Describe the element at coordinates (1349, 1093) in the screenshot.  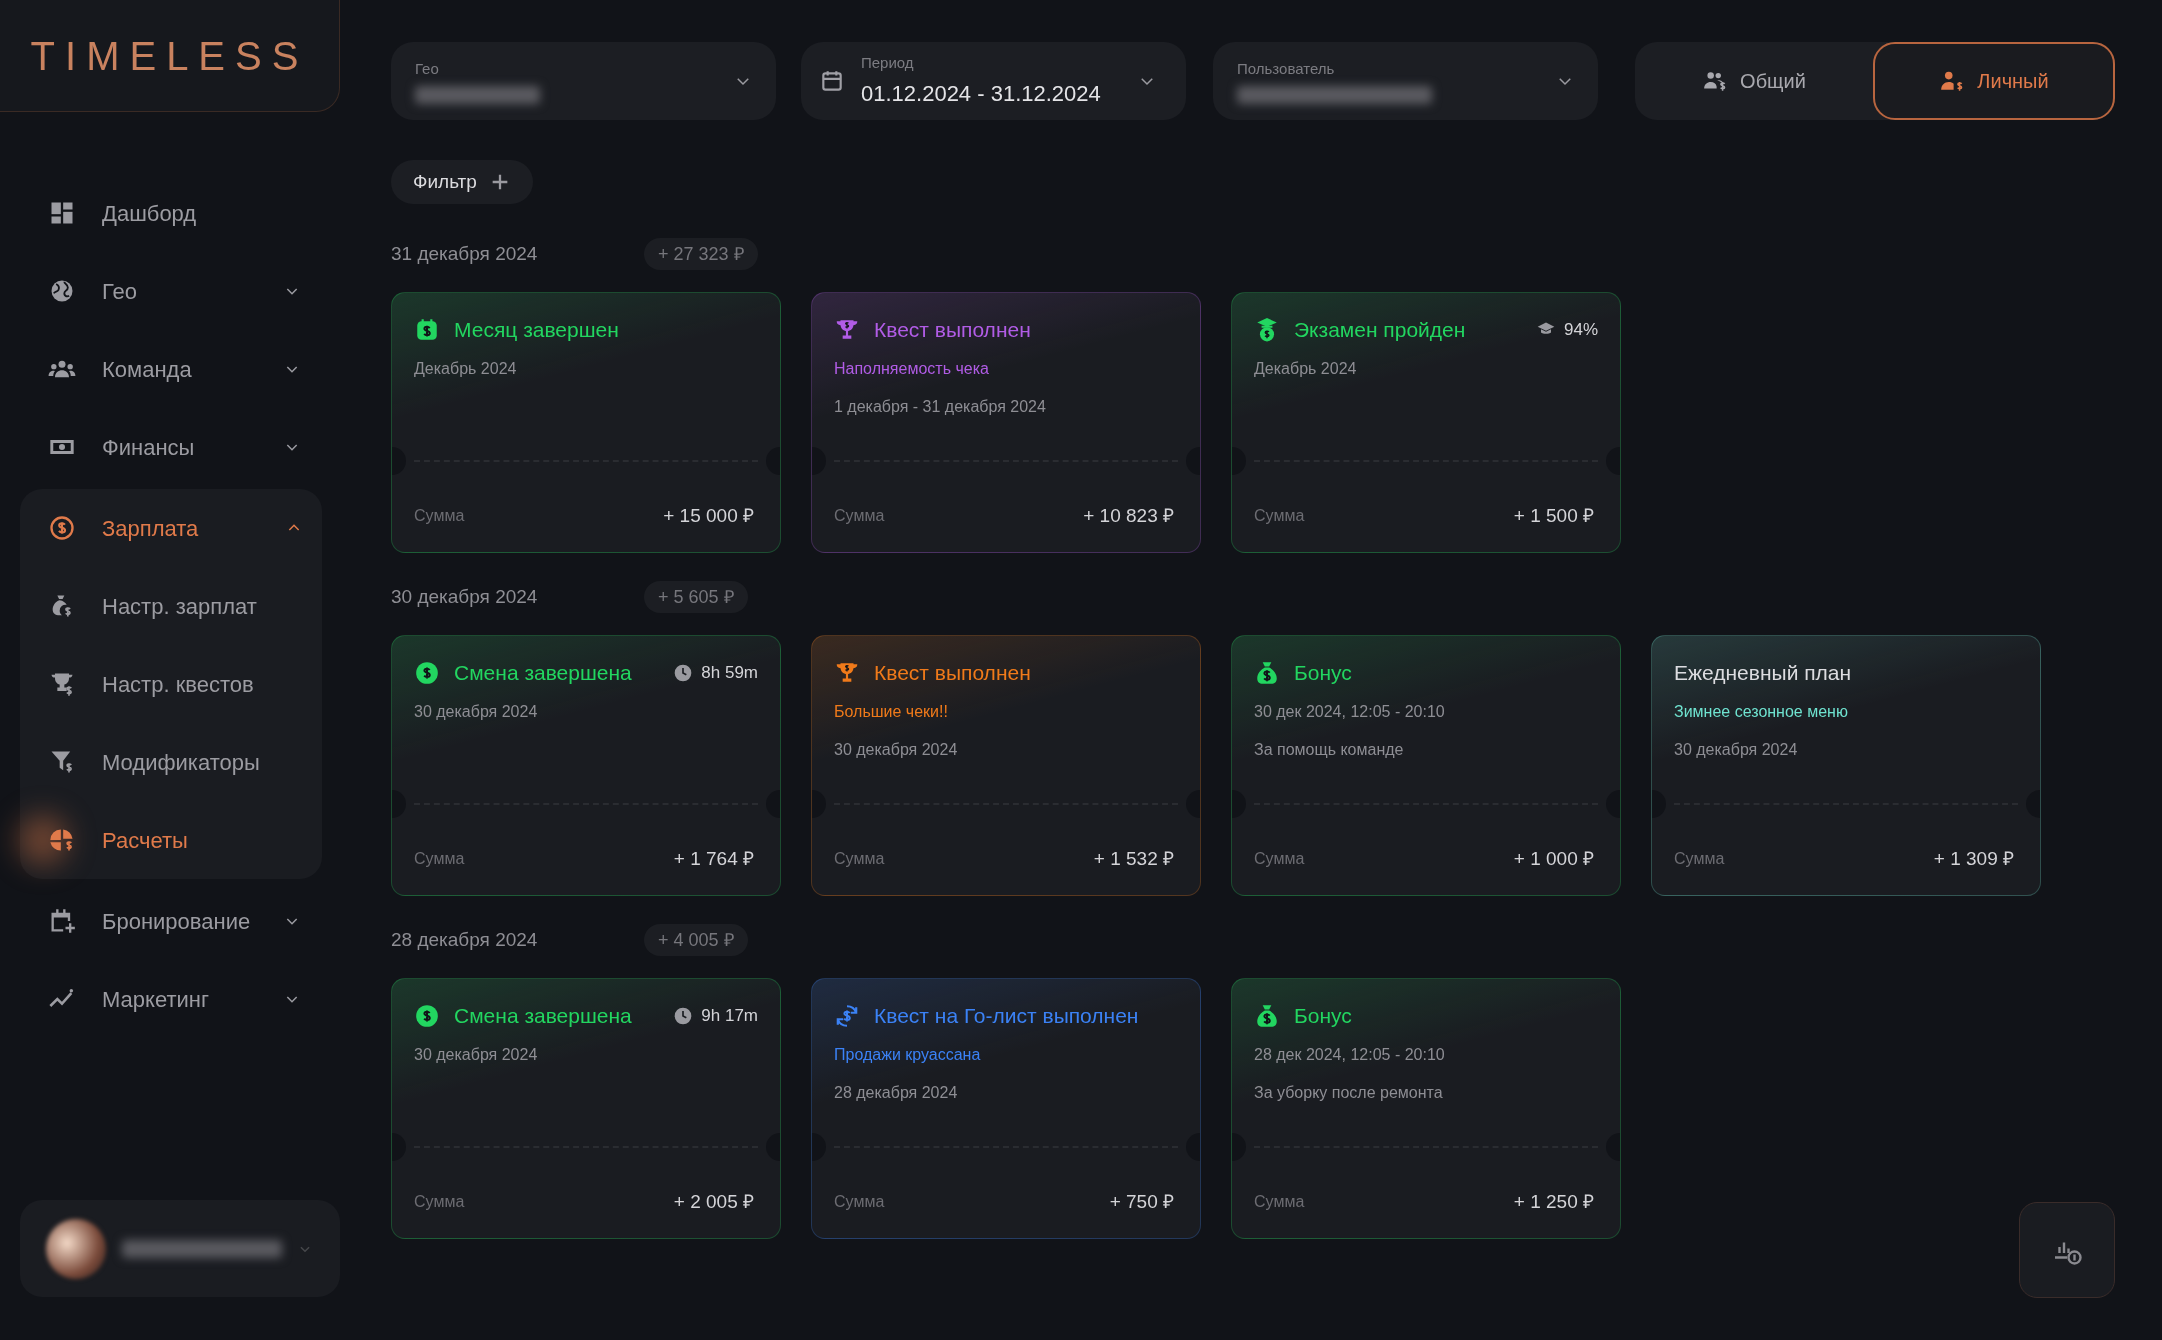
I see `card-detail: За уборку после ремонта` at that location.